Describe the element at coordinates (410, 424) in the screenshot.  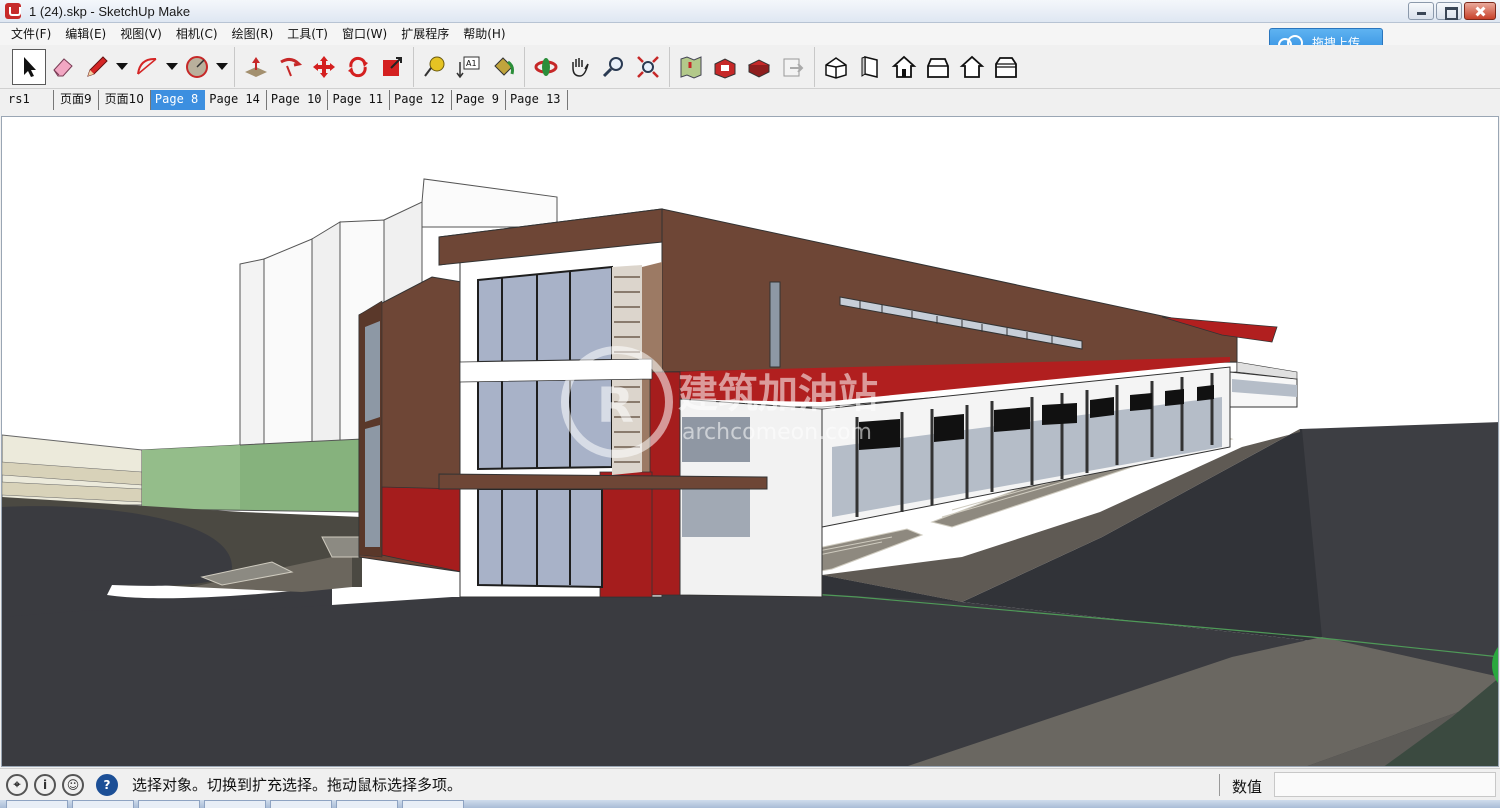
I see `left-wing-building` at that location.